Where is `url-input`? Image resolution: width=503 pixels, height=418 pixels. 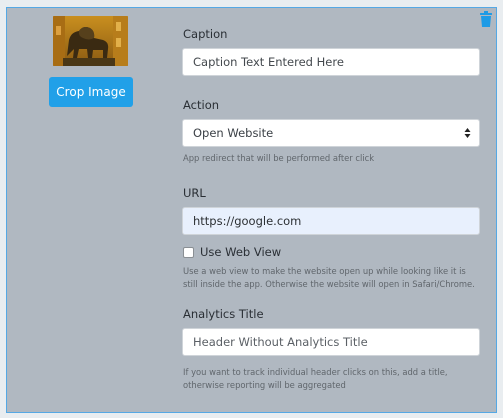
url-input is located at coordinates (331, 221).